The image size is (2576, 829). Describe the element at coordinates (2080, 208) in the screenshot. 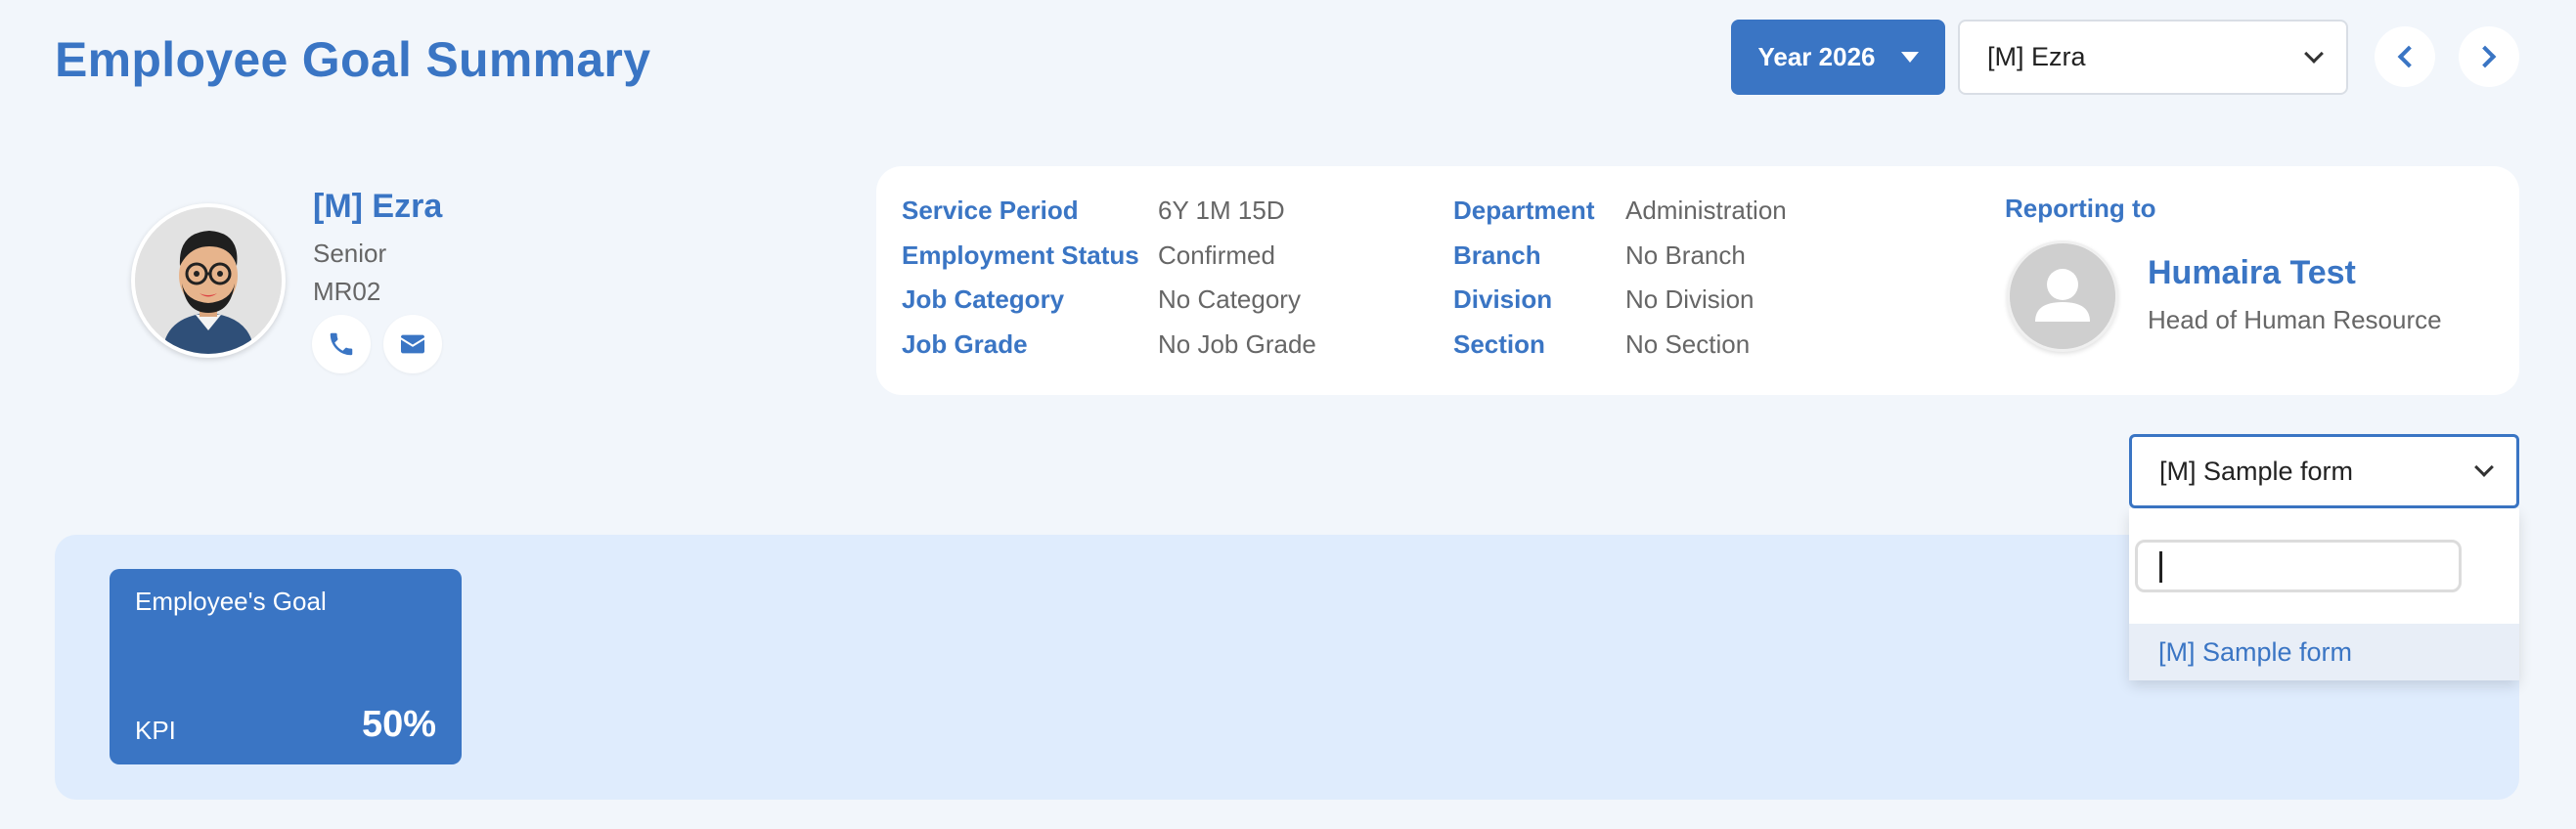

I see `reporting-to-label: Reporting to` at that location.